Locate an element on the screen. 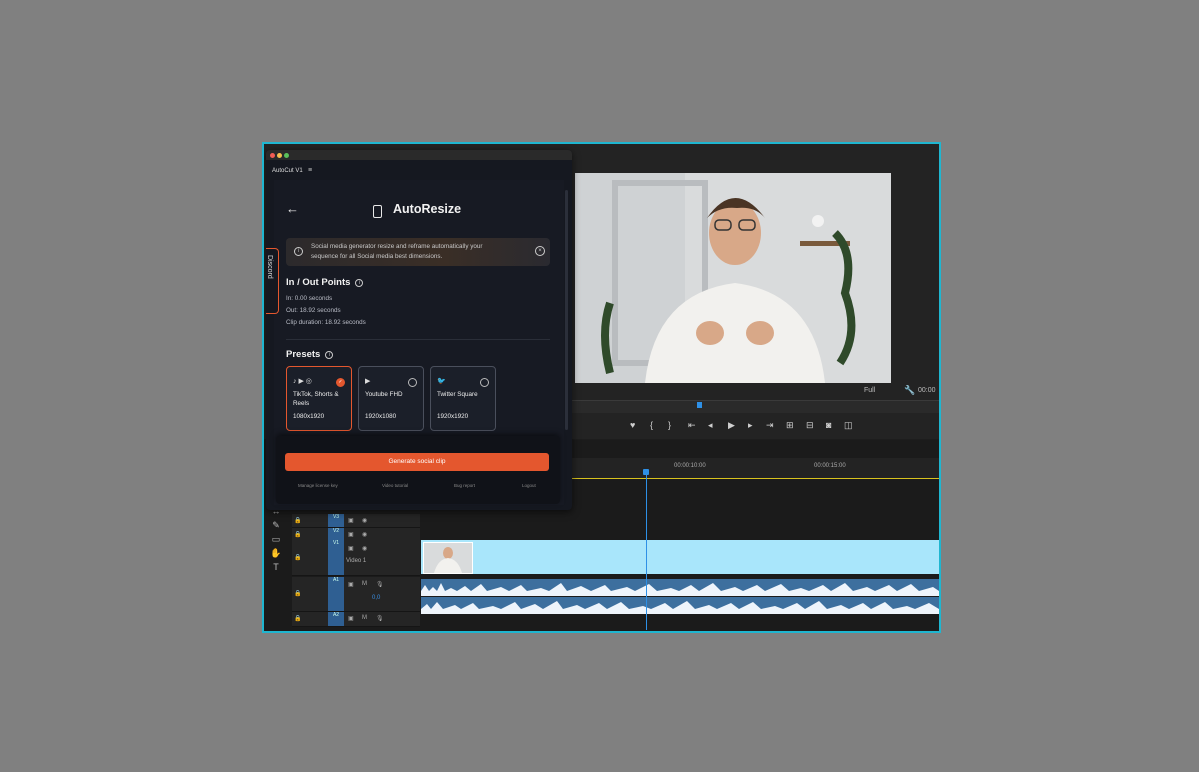 The image size is (1199, 772). close-window-button is located at coordinates (272, 155).